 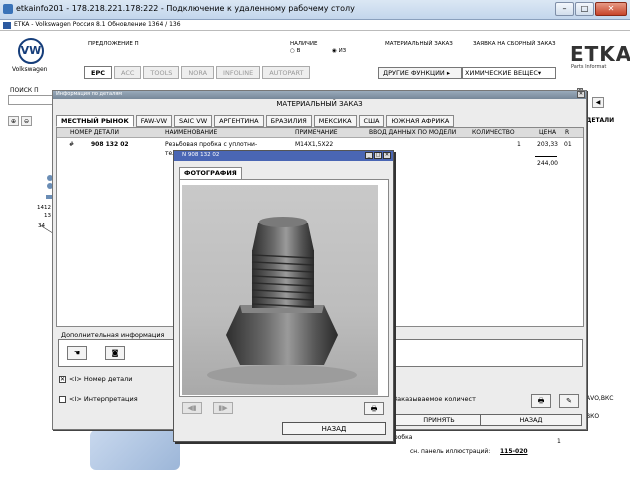 What do you see at coordinates (115, 353) in the screenshot?
I see `camera-icon: ◙` at bounding box center [115, 353].